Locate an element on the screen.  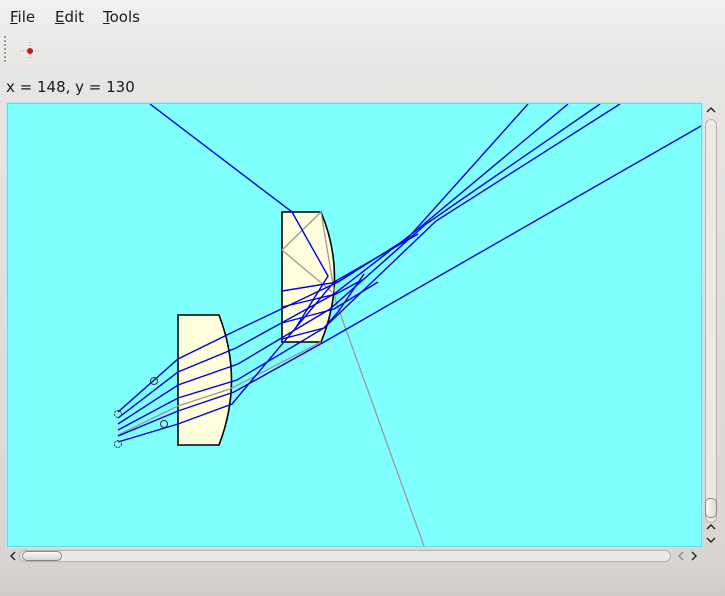
menu-edit-rest: dit is located at coordinates (74, 17).